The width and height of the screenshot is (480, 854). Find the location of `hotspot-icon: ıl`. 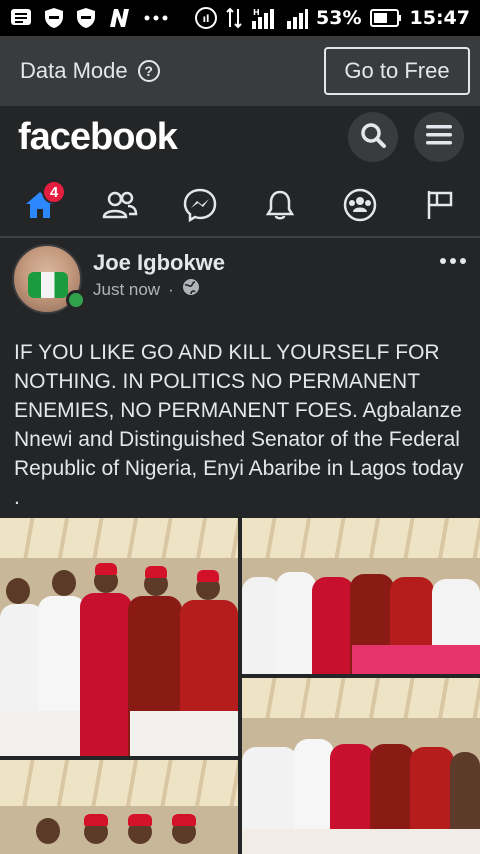

hotspot-icon: ıl is located at coordinates (206, 18).